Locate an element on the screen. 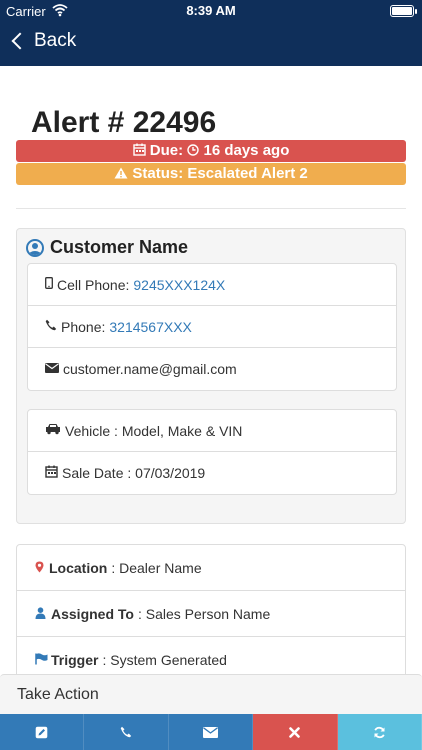 The height and width of the screenshot is (750, 422). vehicle-row: Vehicle : Model, Make & VIN is located at coordinates (212, 431).